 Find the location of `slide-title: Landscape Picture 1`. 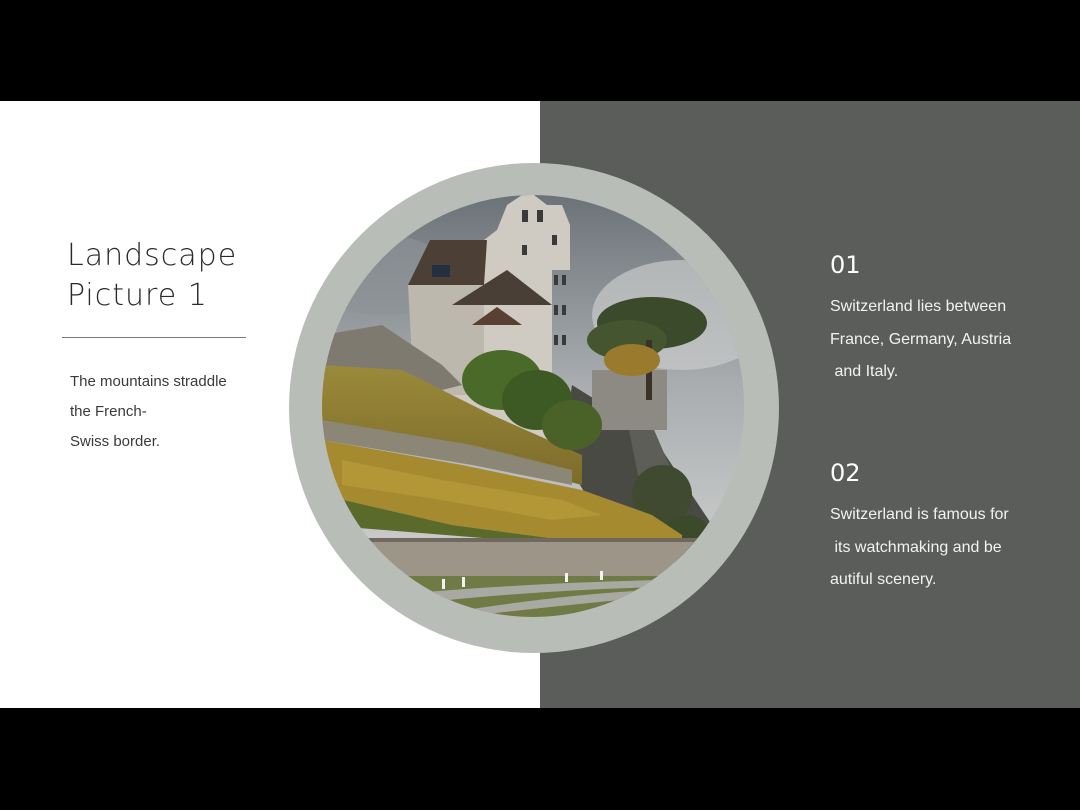

slide-title: Landscape Picture 1 is located at coordinates (152, 276).